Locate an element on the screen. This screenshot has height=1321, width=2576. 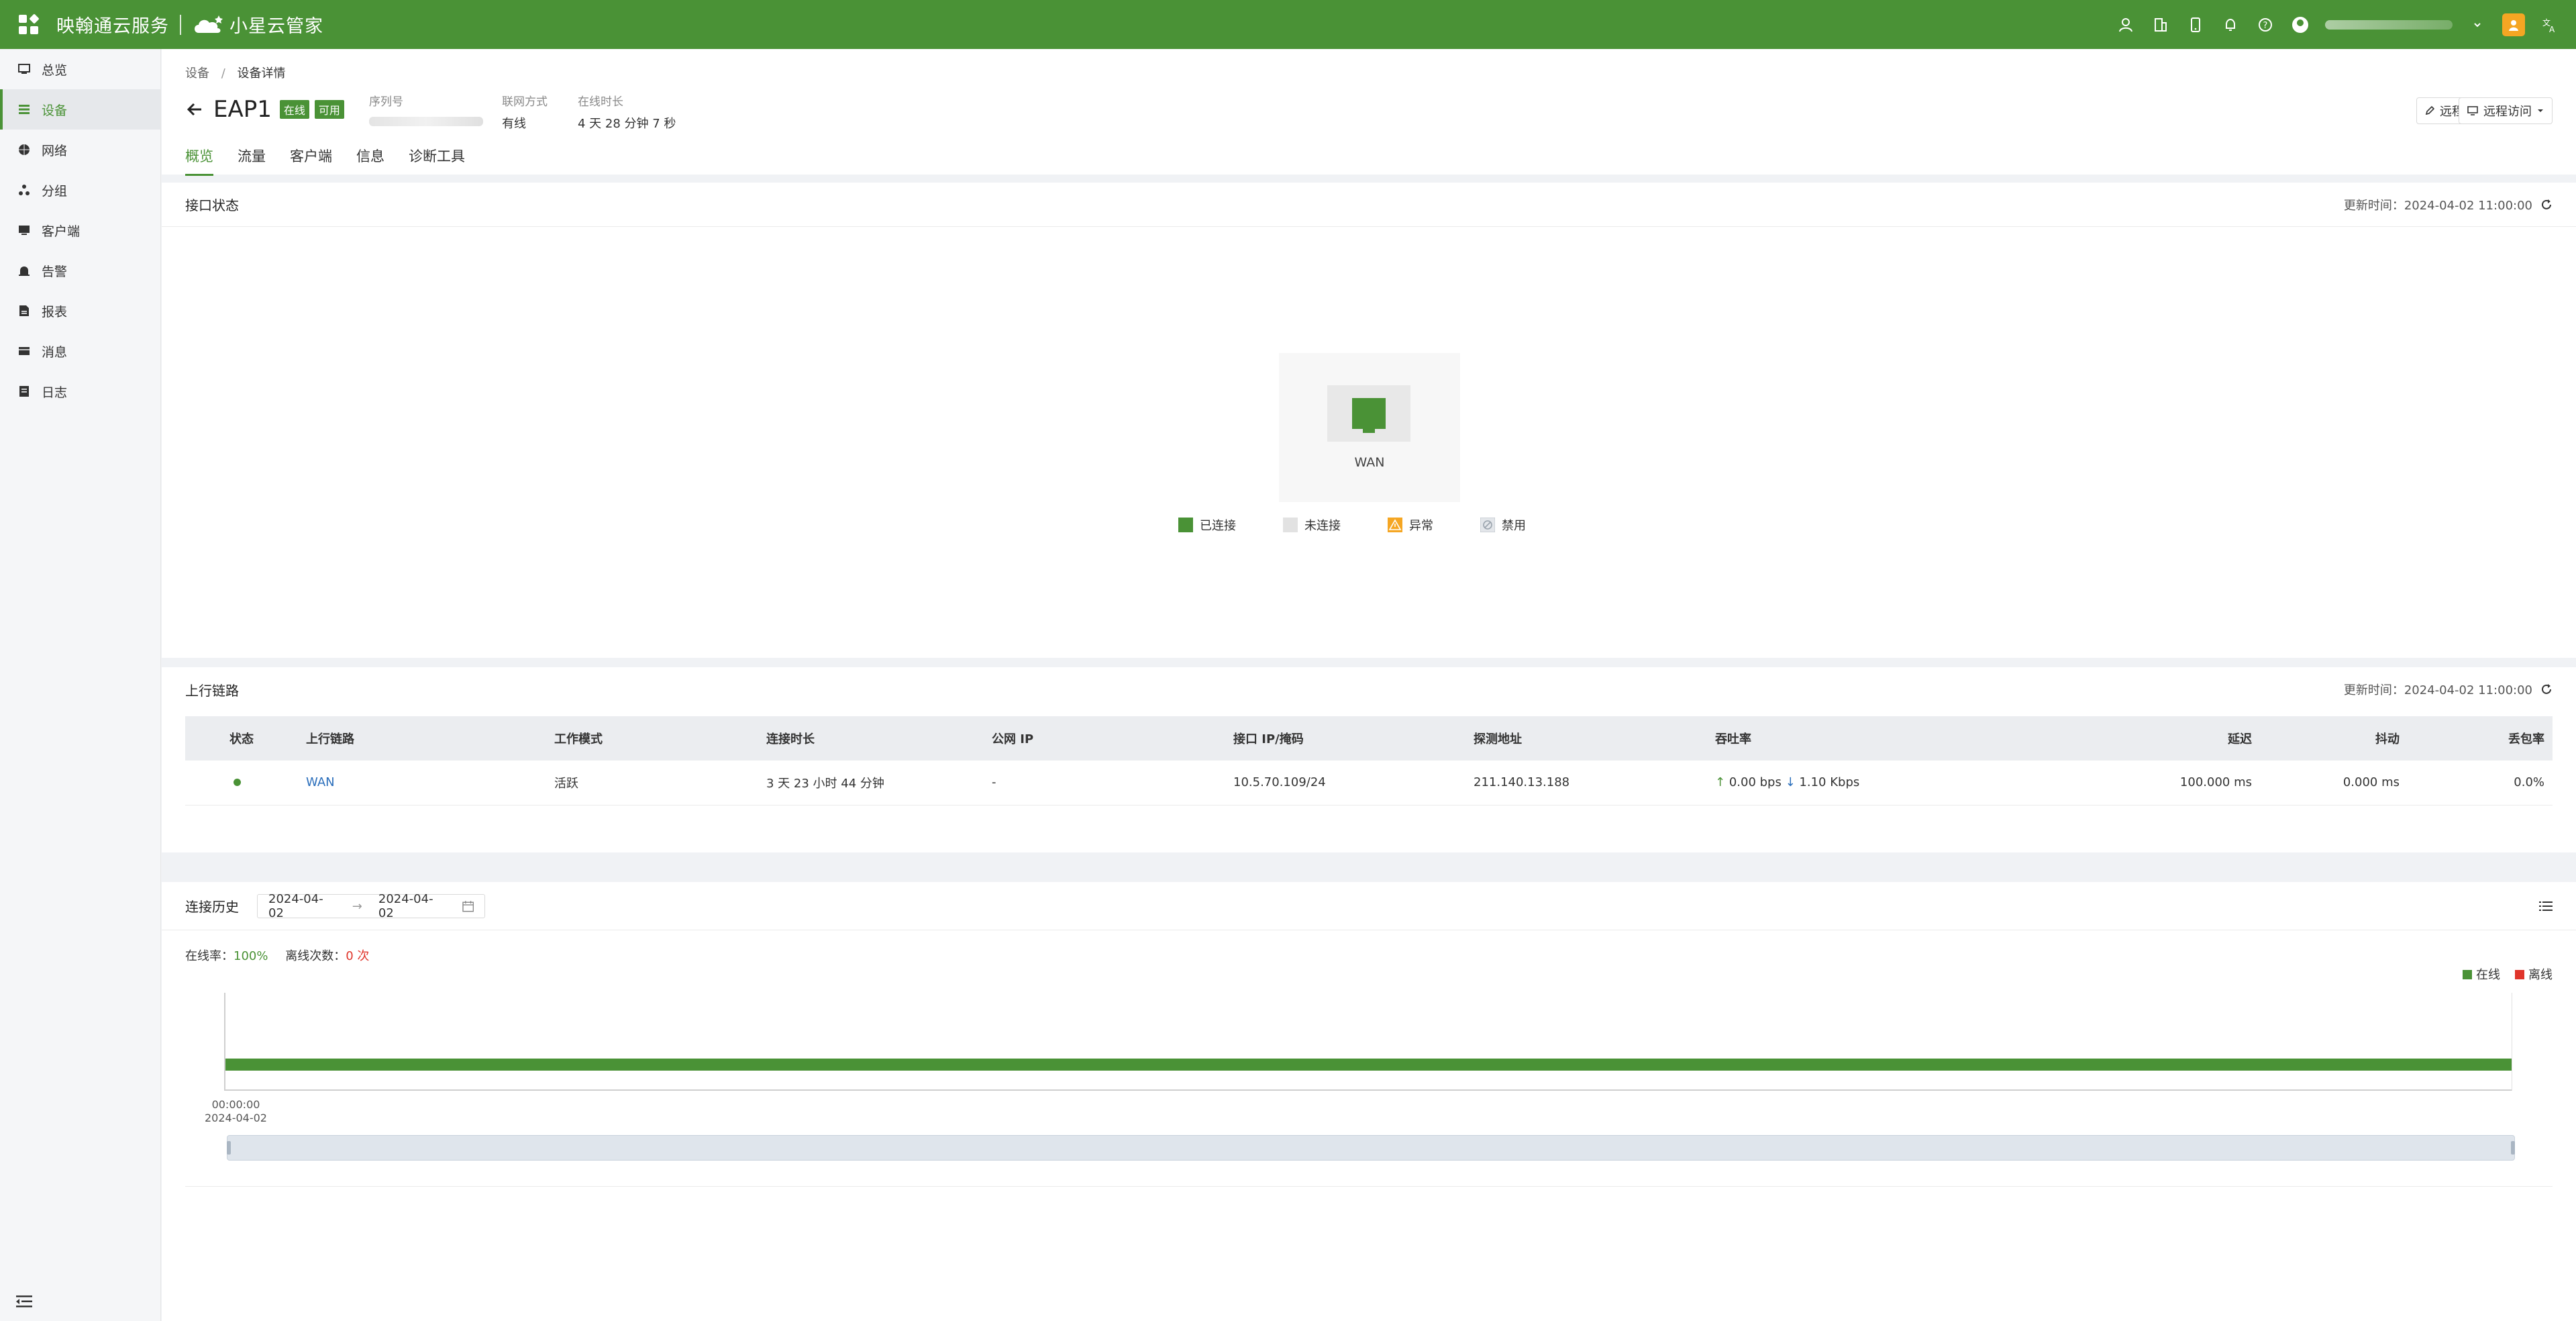
dashboard-icon is located at coordinates (24, 69).